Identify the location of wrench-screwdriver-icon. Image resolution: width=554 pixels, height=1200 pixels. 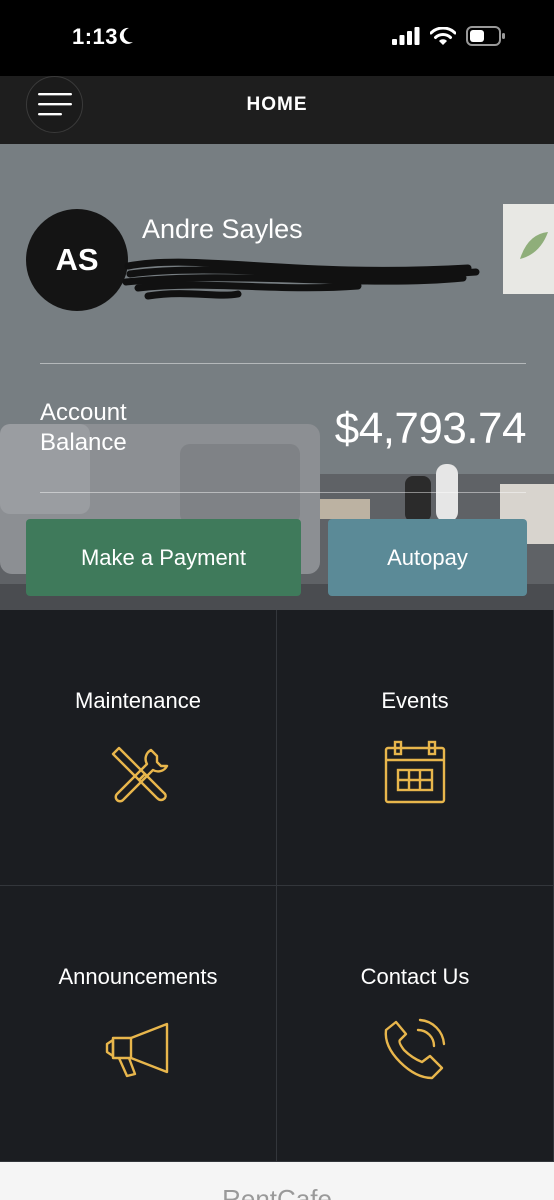
(140, 774).